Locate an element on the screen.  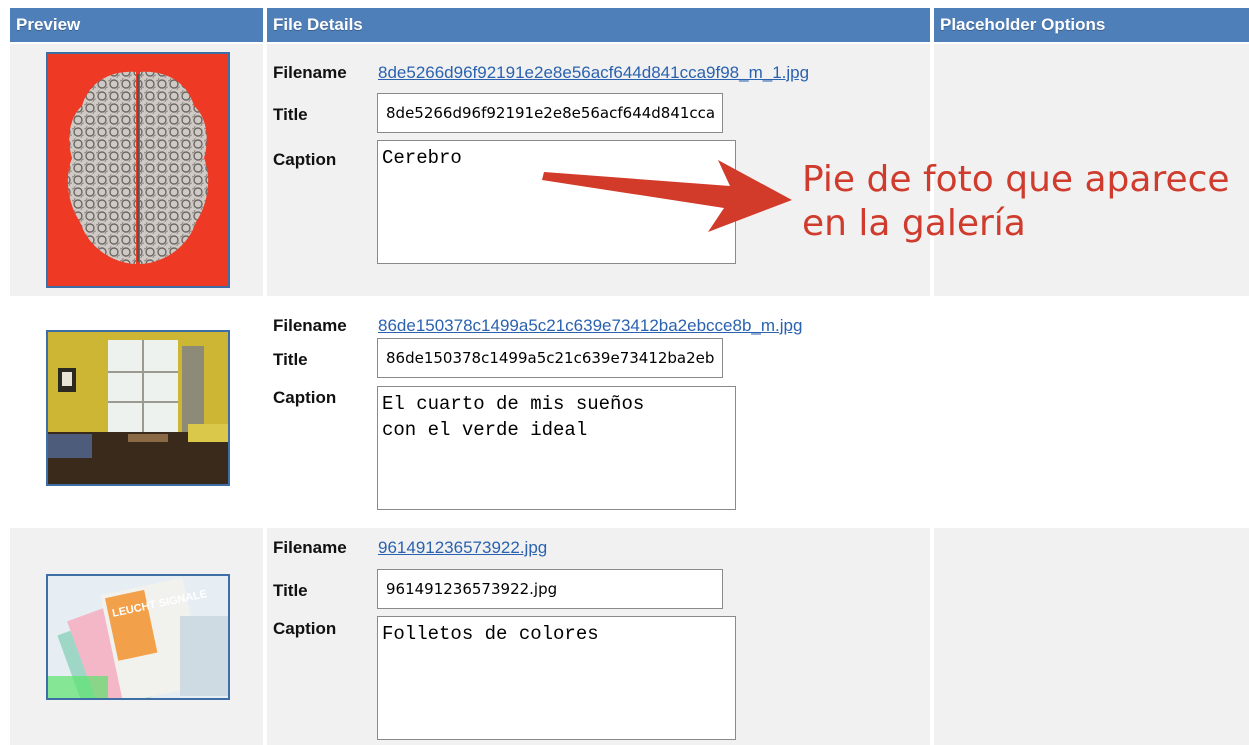
room-graphic is located at coordinates (138, 408).